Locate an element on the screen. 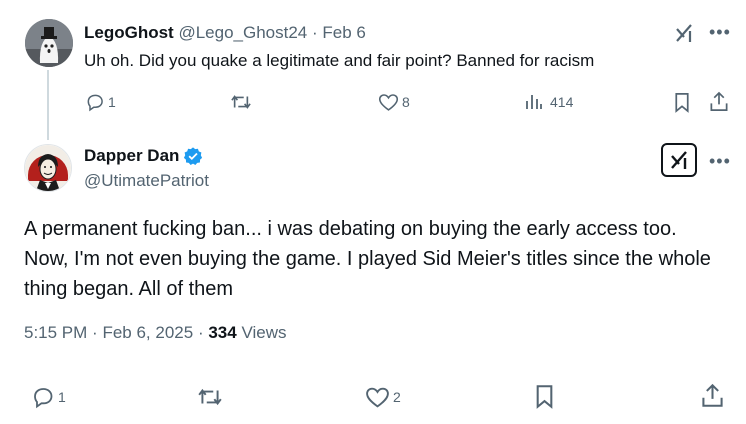  thread-line is located at coordinates (48, 105).